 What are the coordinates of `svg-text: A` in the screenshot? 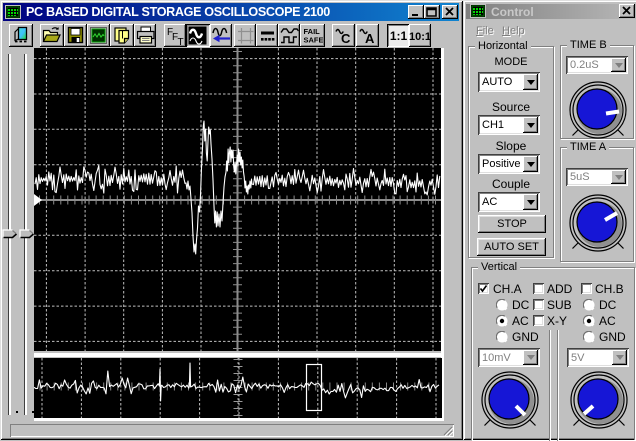 It's located at (370, 38).